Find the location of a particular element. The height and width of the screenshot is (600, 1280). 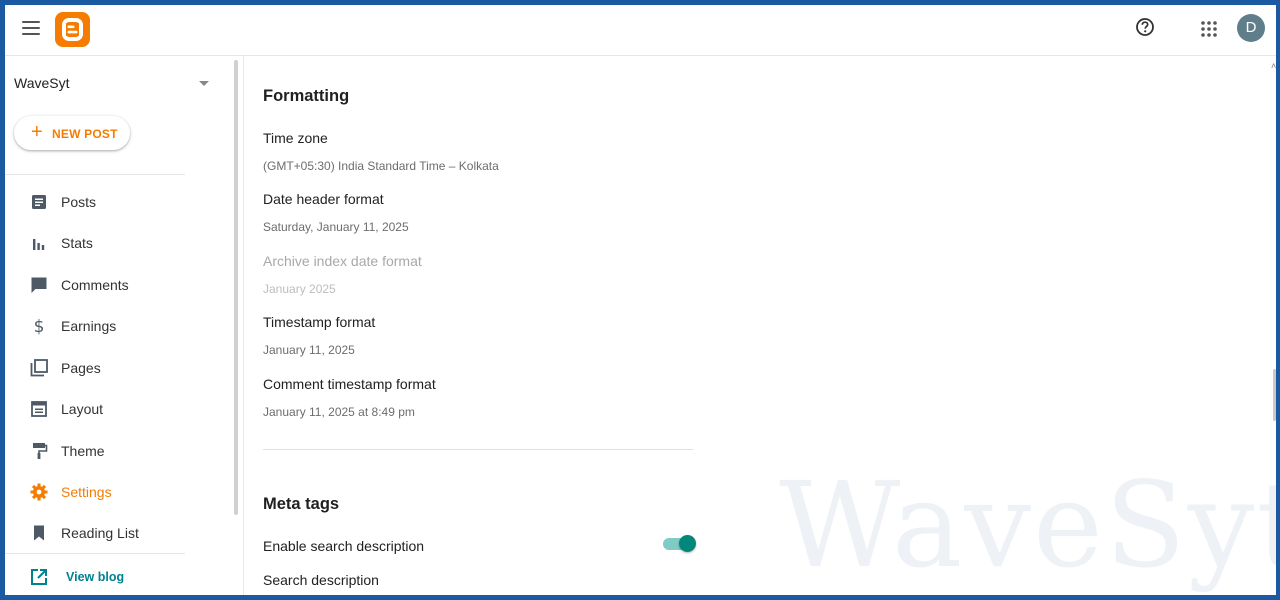

setting-label: Enable search description is located at coordinates (344, 546).